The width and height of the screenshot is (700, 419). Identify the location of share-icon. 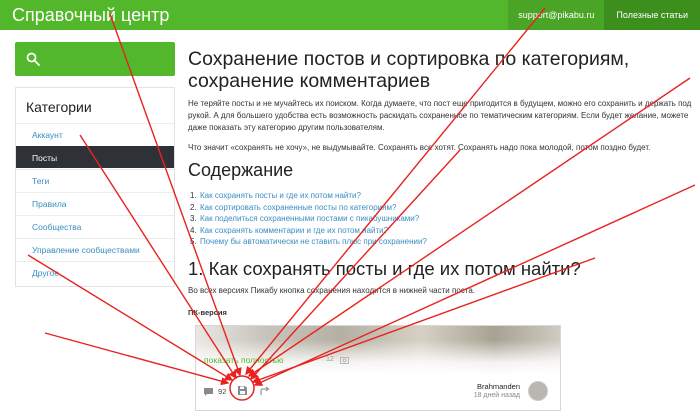
(264, 391).